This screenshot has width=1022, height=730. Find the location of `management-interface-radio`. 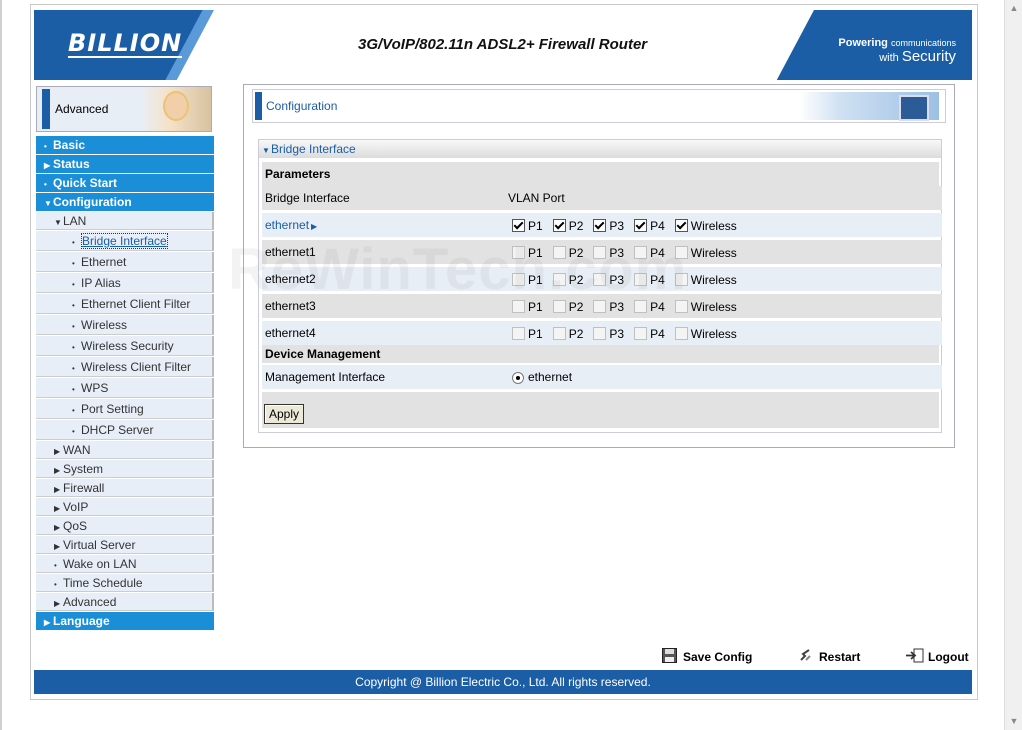

management-interface-radio is located at coordinates (518, 377).